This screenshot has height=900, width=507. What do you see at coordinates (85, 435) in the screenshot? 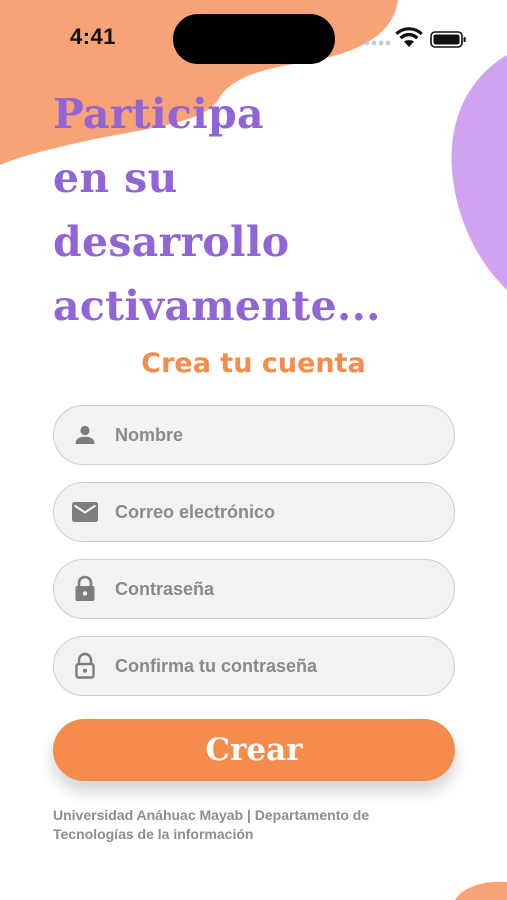
I see `person-icon` at bounding box center [85, 435].